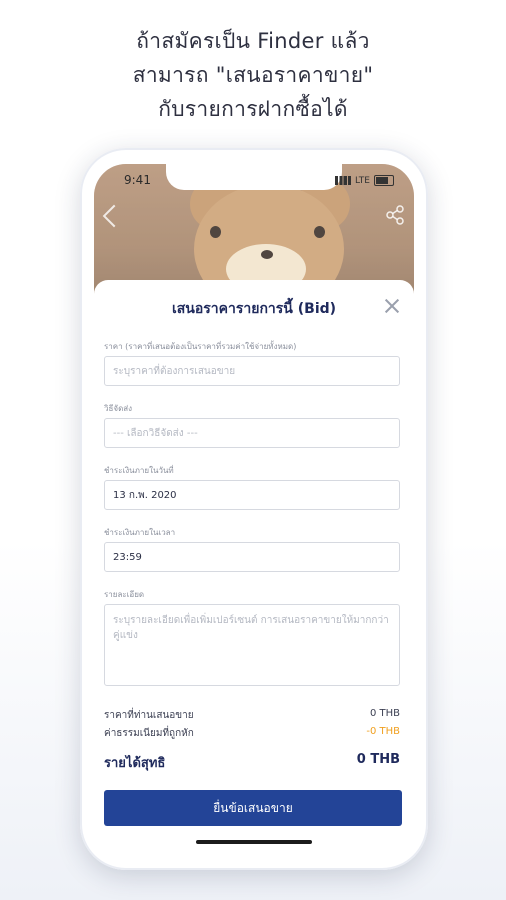 The width and height of the screenshot is (506, 900). I want to click on fee-row: ค่าธรรมเนียมที่ถูกหัก -0 THB, so click(252, 733).